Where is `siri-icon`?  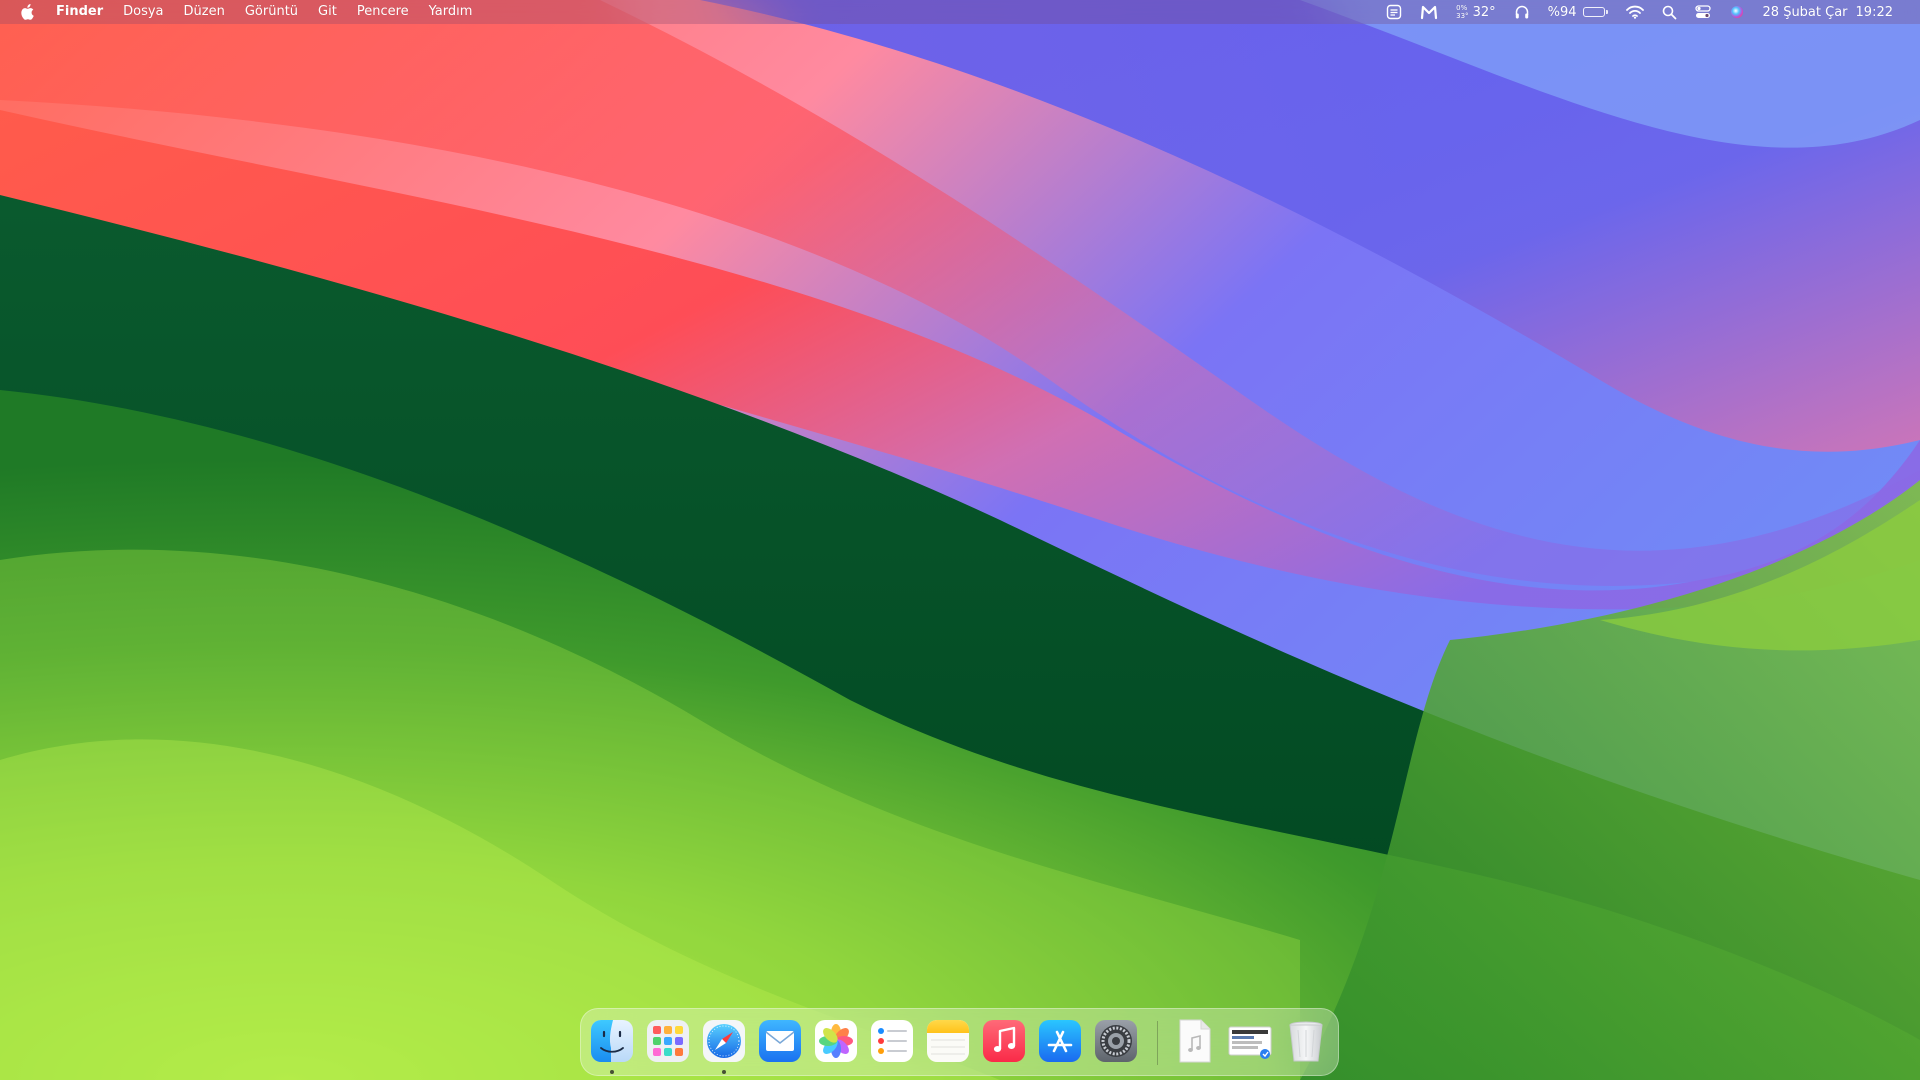
siri-icon is located at coordinates (1736, 12).